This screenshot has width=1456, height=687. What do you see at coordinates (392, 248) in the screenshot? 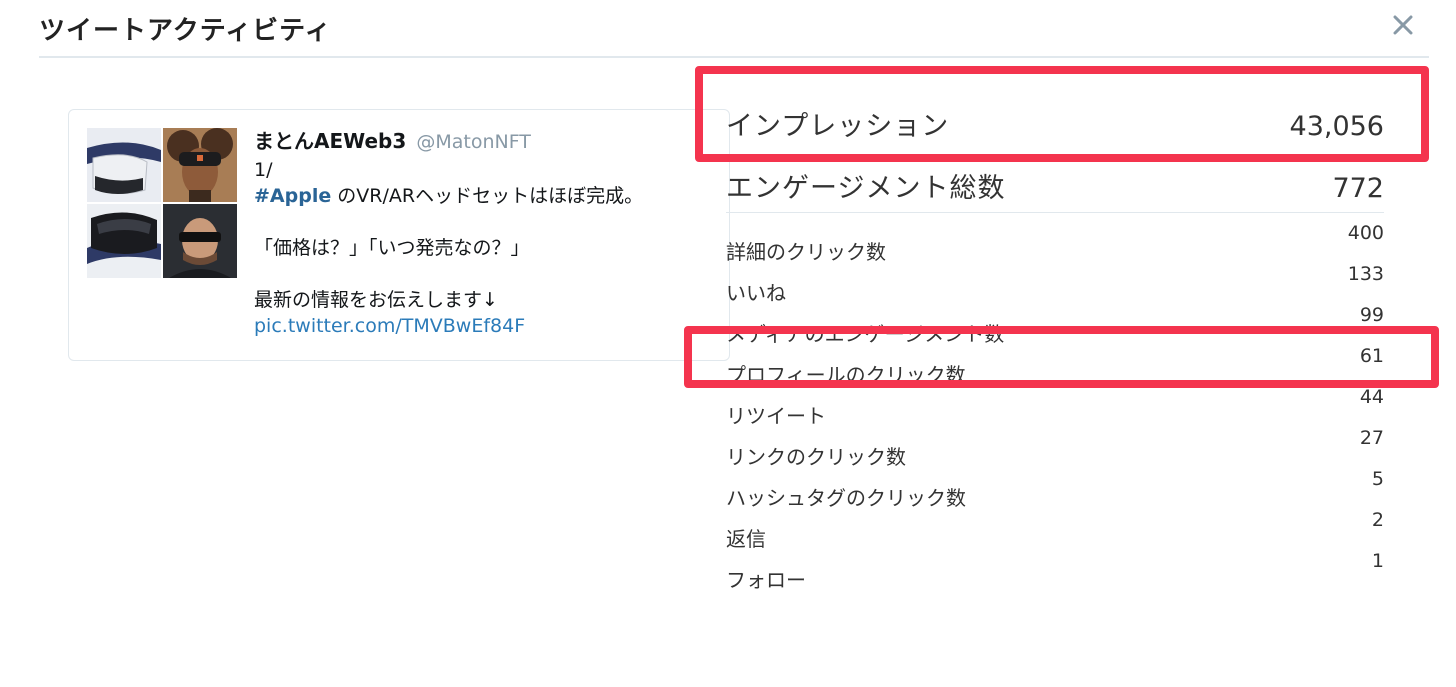
I see `tweet-line: 「価格は？」「いつ発売なの？」` at bounding box center [392, 248].